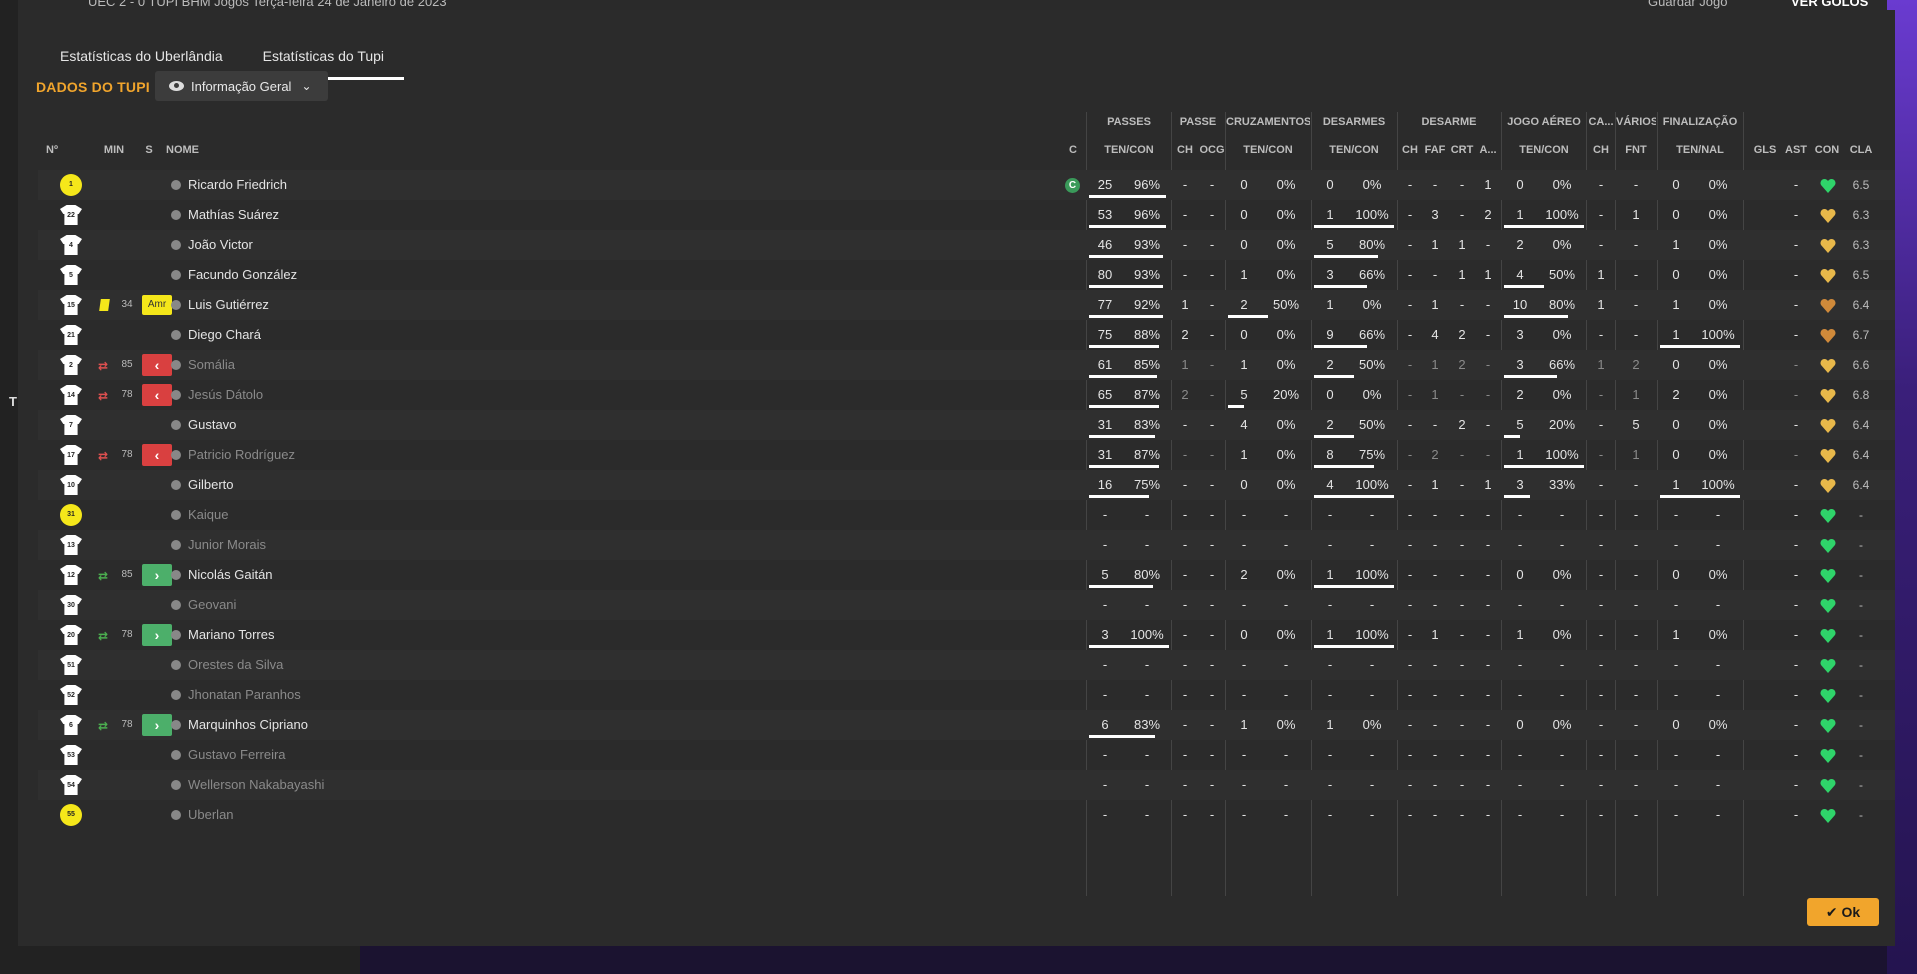 This screenshot has height=974, width=1917. I want to click on player-name: Patricio Rodríguez, so click(328, 455).